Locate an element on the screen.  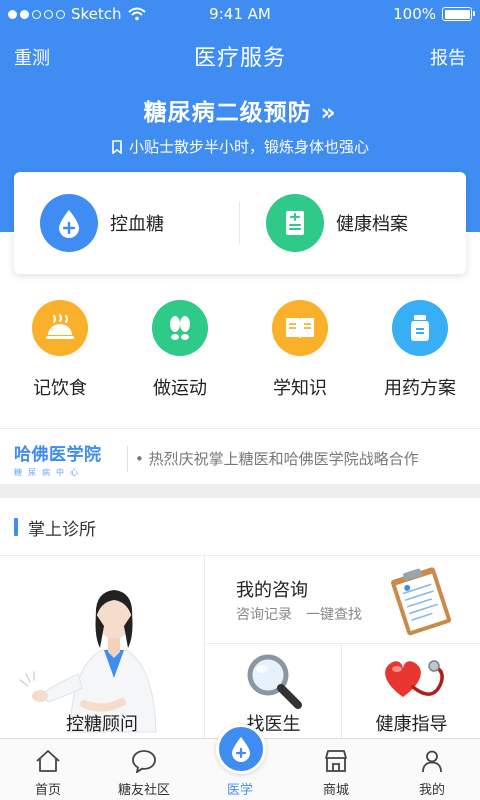
tab-store: 商城 is located at coordinates (336, 769).